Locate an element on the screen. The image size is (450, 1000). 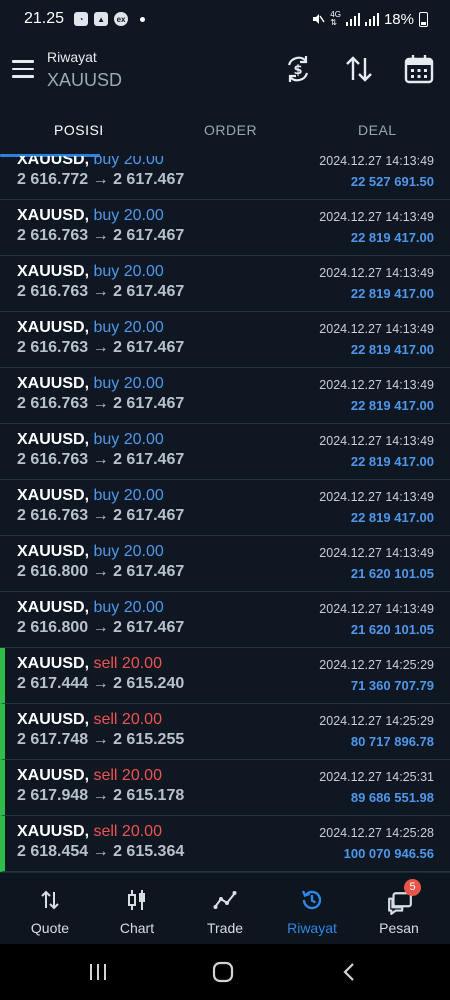
nav-pesan: 5 Pesan is located at coordinates (399, 909).